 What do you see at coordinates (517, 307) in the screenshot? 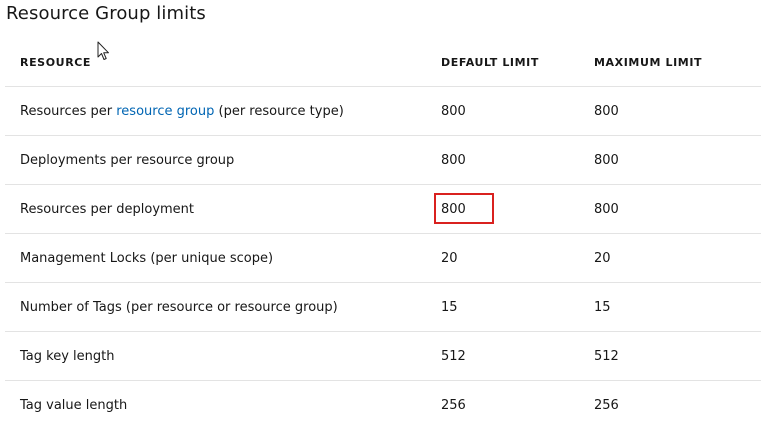
I see `default-limit-cell: 15` at bounding box center [517, 307].